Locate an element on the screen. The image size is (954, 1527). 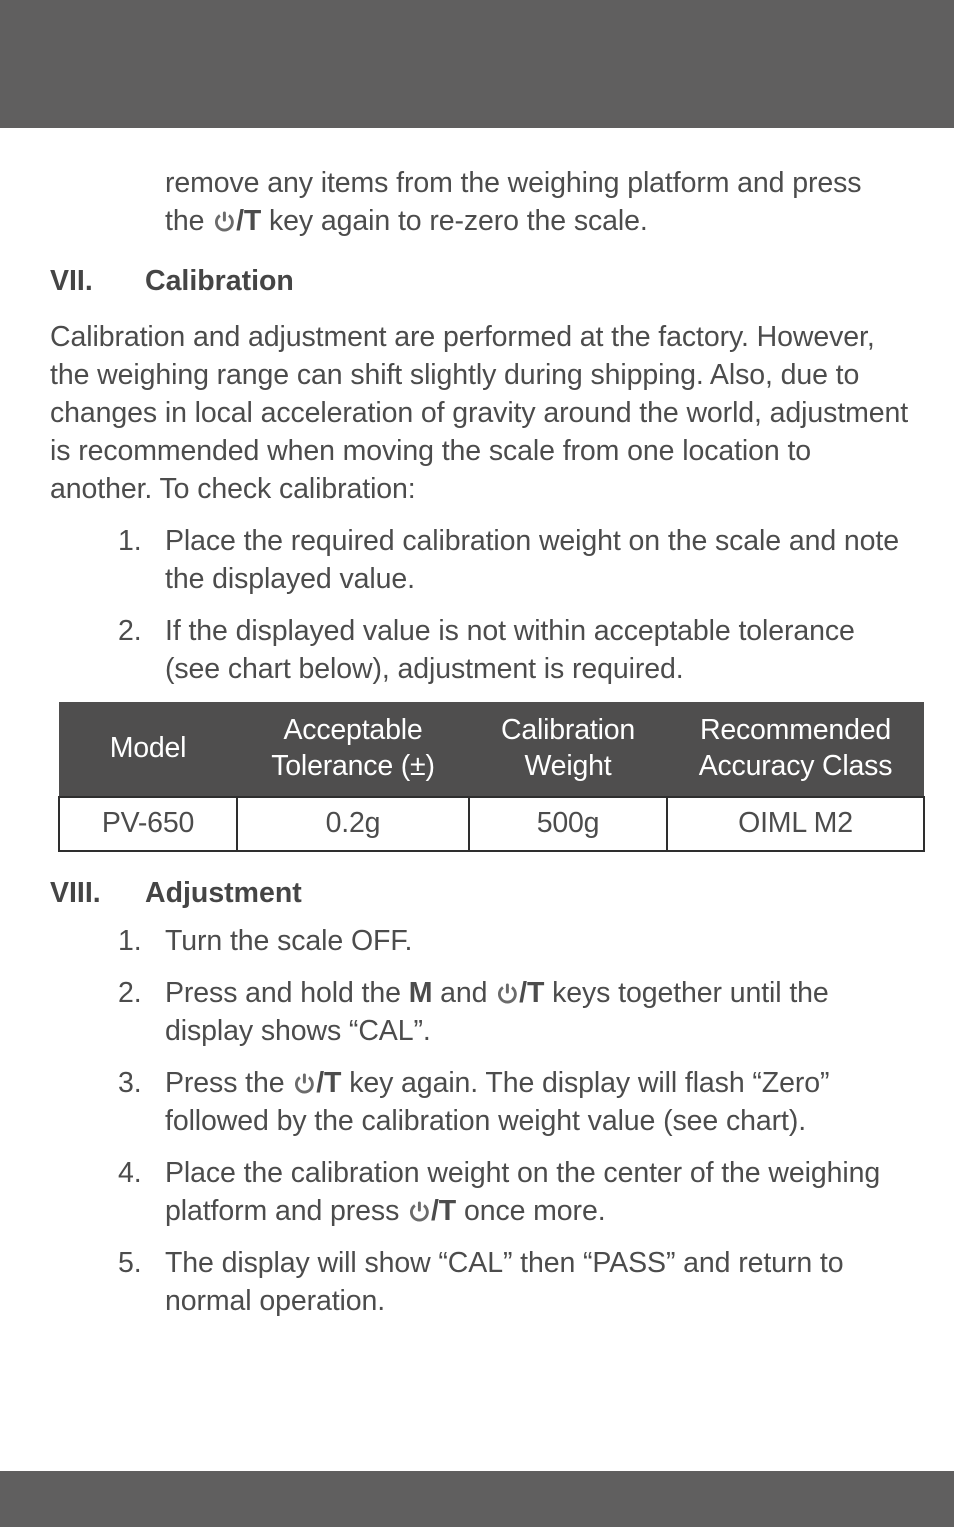
table-header-cell-weight: Calibration Weight is located at coordinates (568, 749).